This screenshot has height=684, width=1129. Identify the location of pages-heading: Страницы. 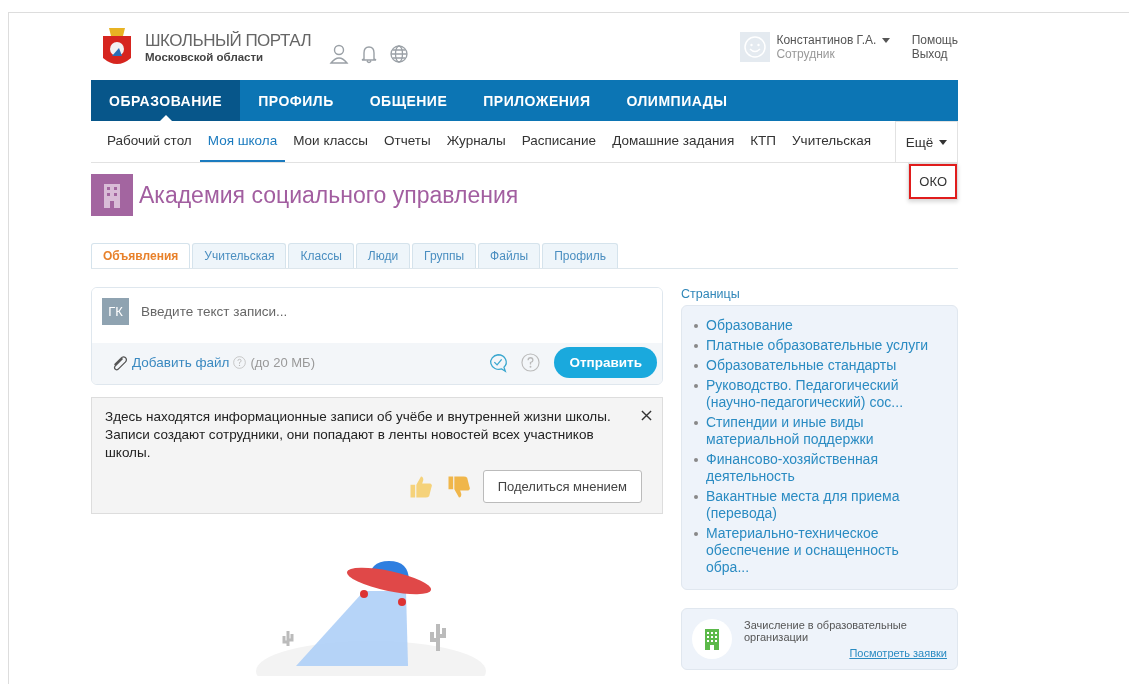
(711, 294).